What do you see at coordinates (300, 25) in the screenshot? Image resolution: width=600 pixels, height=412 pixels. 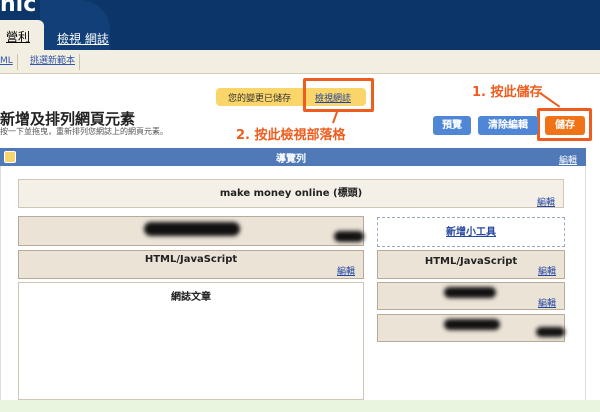 I see `top-header-bar: nic 營利 檢視 網誌` at bounding box center [300, 25].